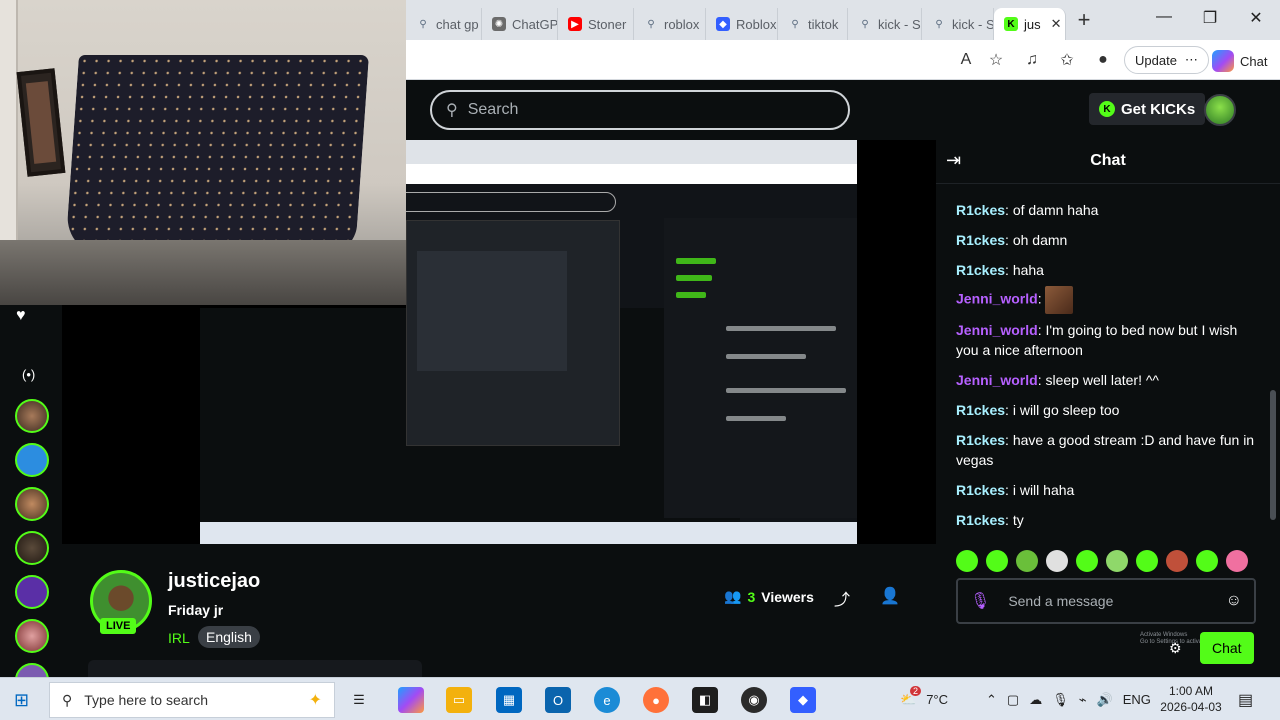 Image resolution: width=1280 pixels, height=720 pixels. Describe the element at coordinates (980, 601) in the screenshot. I see `microphone-icon: 🎙` at that location.